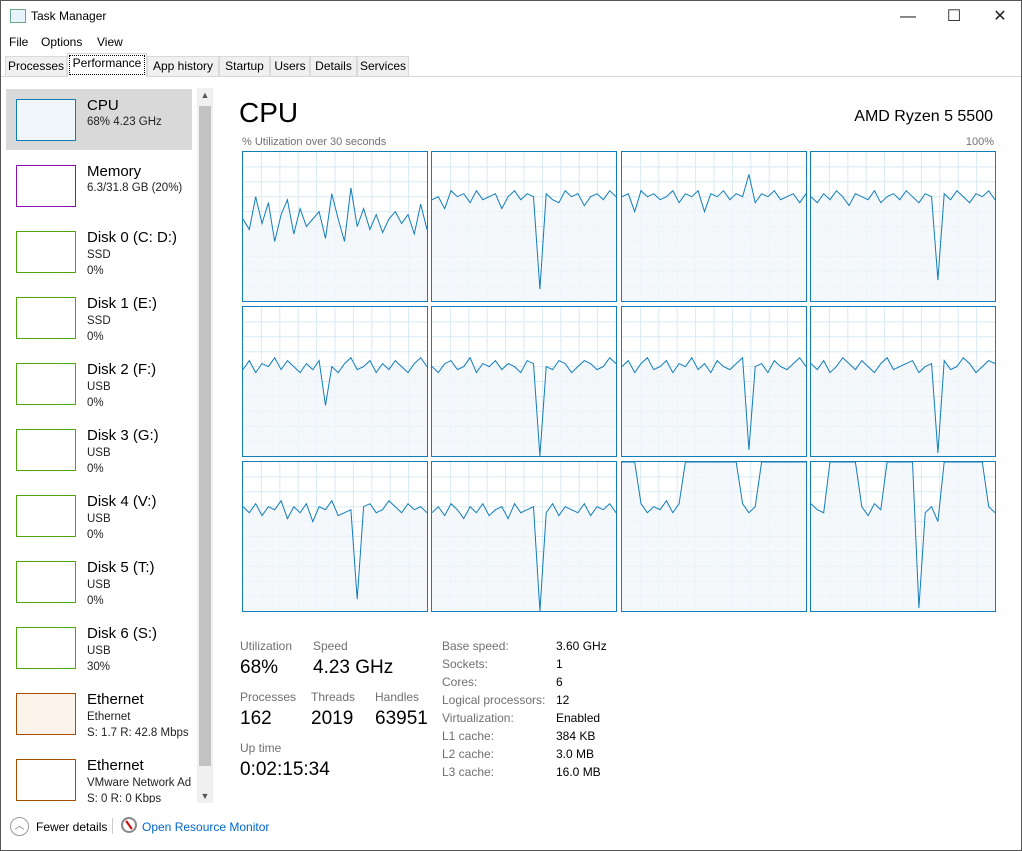 This screenshot has width=1022, height=851. Describe the element at coordinates (383, 66) in the screenshot. I see `tab-services: Services` at that location.